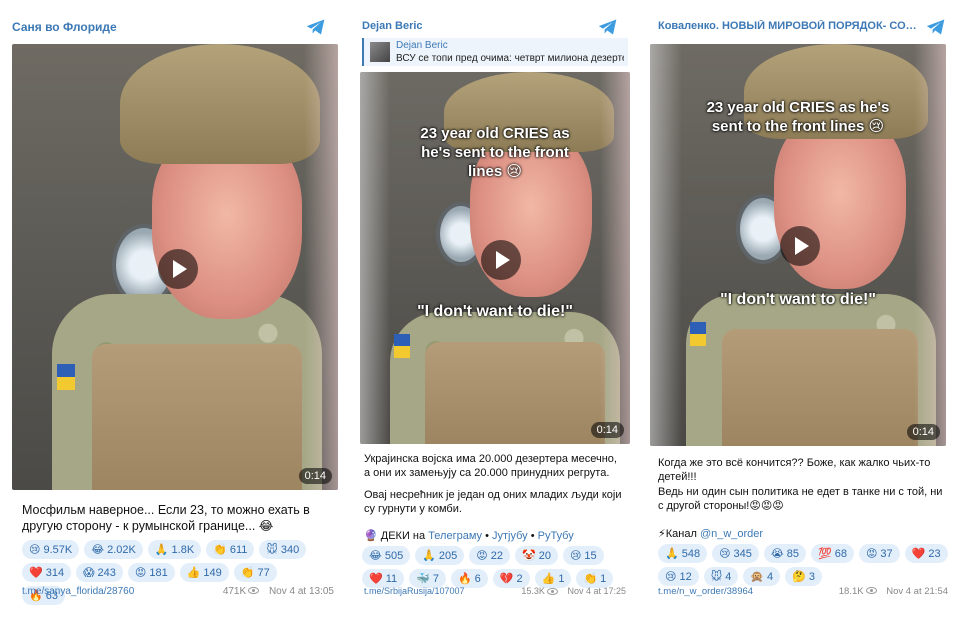 The width and height of the screenshot is (965, 620). I want to click on reaction-emoji: 😱, so click(89, 573).